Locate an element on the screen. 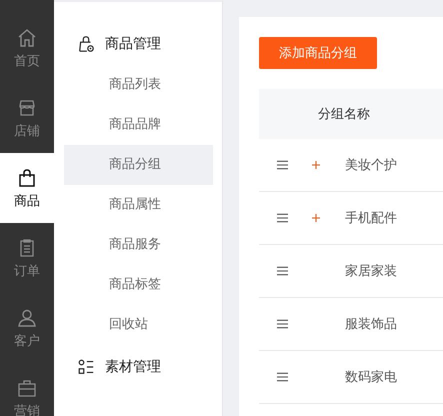 This screenshot has width=443, height=416. nav-rail-item: 商品 is located at coordinates (27, 188).